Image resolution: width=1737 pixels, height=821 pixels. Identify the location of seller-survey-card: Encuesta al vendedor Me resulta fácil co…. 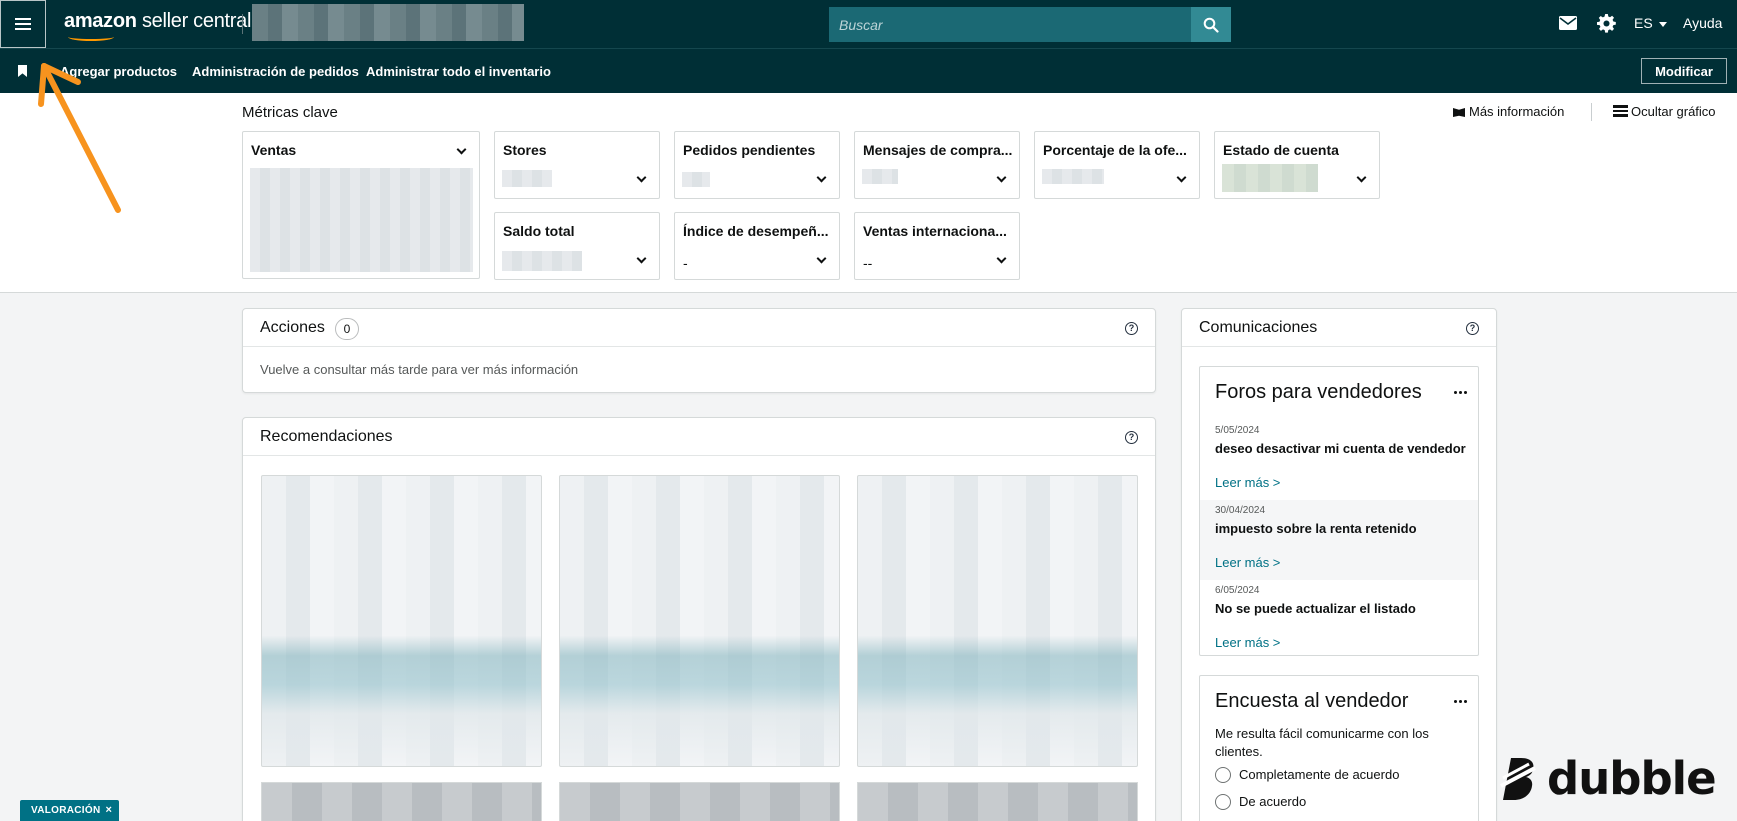
(1339, 748).